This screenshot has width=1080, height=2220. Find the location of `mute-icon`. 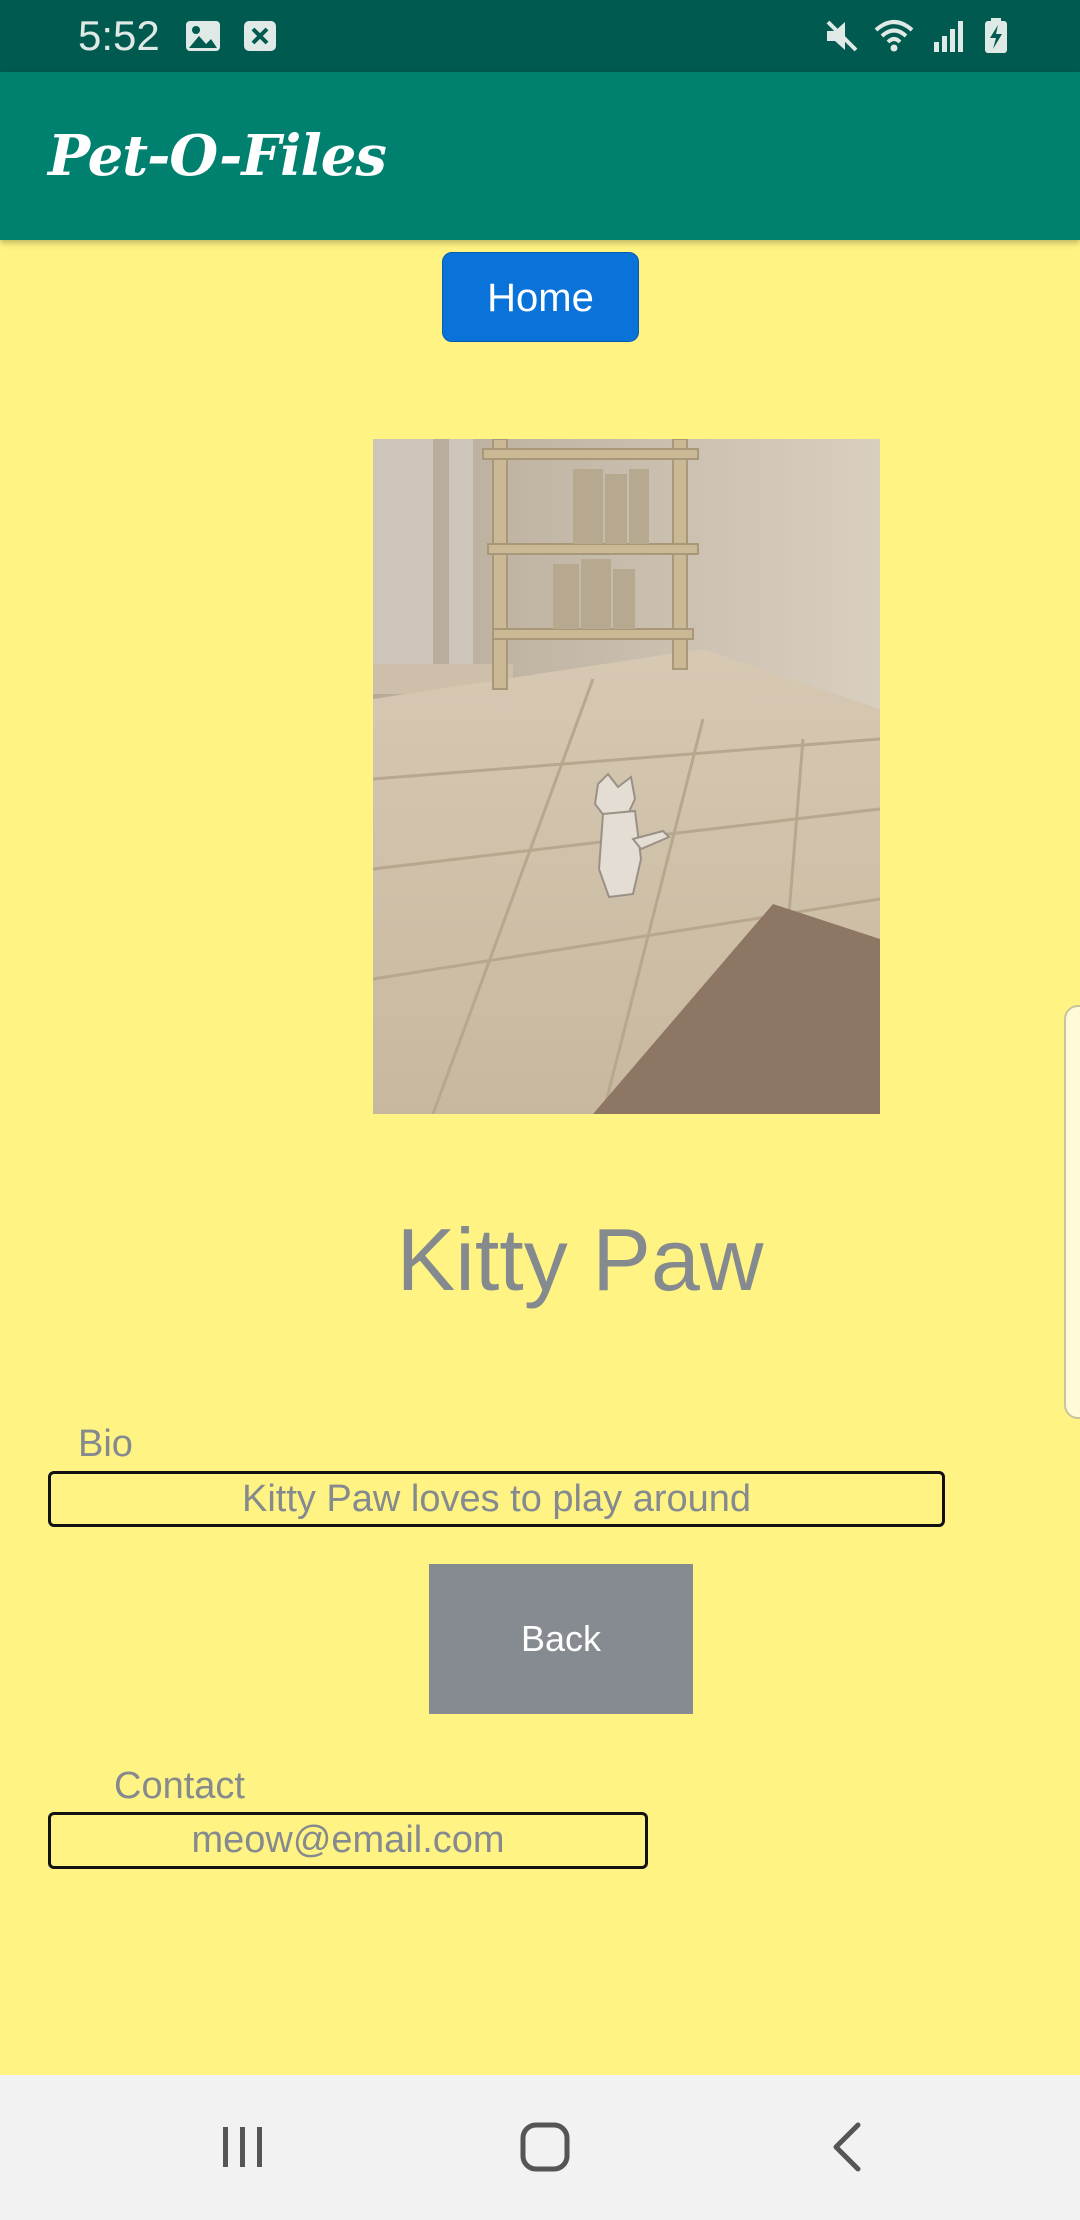

mute-icon is located at coordinates (842, 36).